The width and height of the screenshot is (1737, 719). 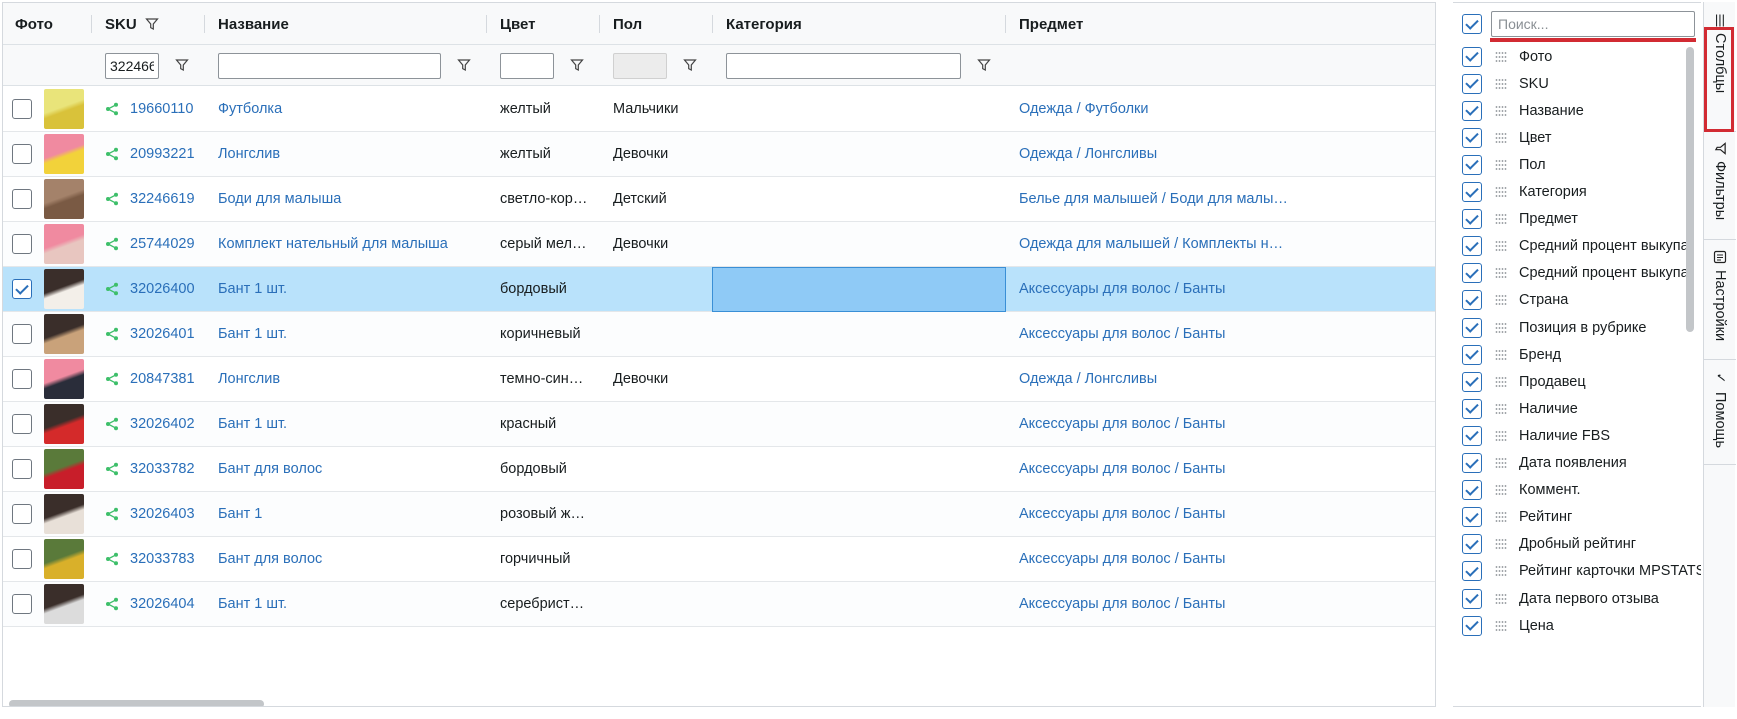 What do you see at coordinates (1720, 300) in the screenshot?
I see `tab-settings: Настройки` at bounding box center [1720, 300].